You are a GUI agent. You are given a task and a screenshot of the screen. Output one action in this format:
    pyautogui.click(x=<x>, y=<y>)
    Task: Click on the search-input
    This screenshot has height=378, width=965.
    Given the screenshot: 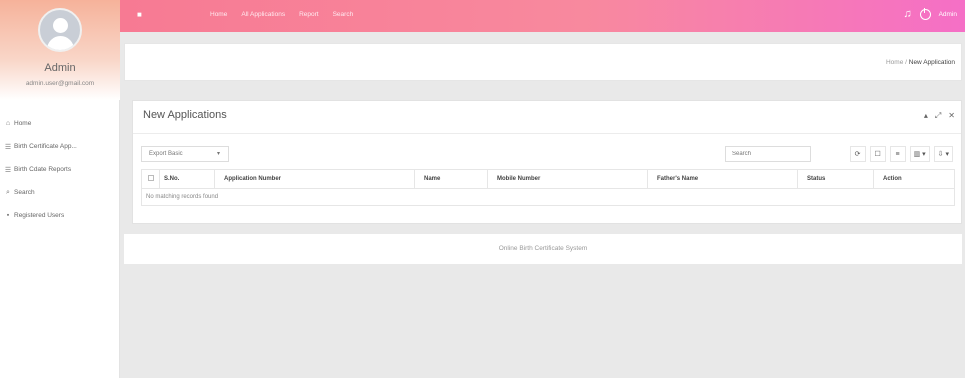 What is the action you would take?
    pyautogui.click(x=768, y=154)
    